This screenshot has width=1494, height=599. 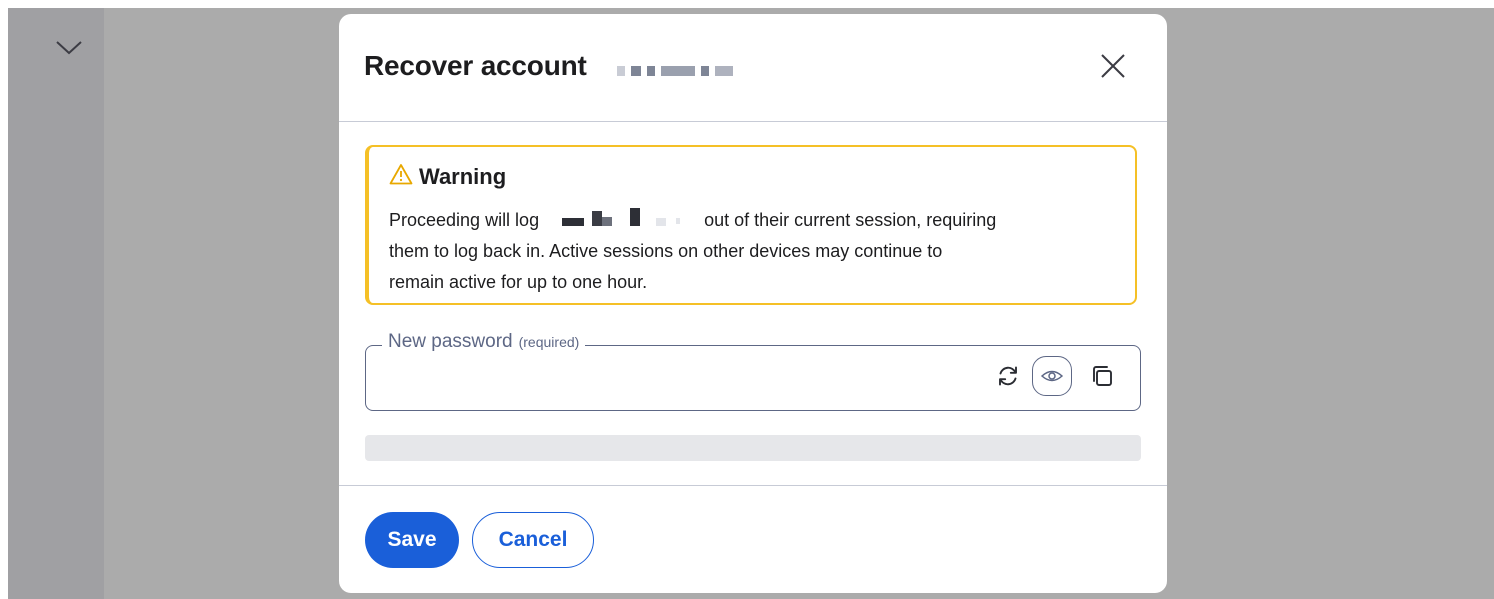 What do you see at coordinates (56, 303) in the screenshot?
I see `left-rail` at bounding box center [56, 303].